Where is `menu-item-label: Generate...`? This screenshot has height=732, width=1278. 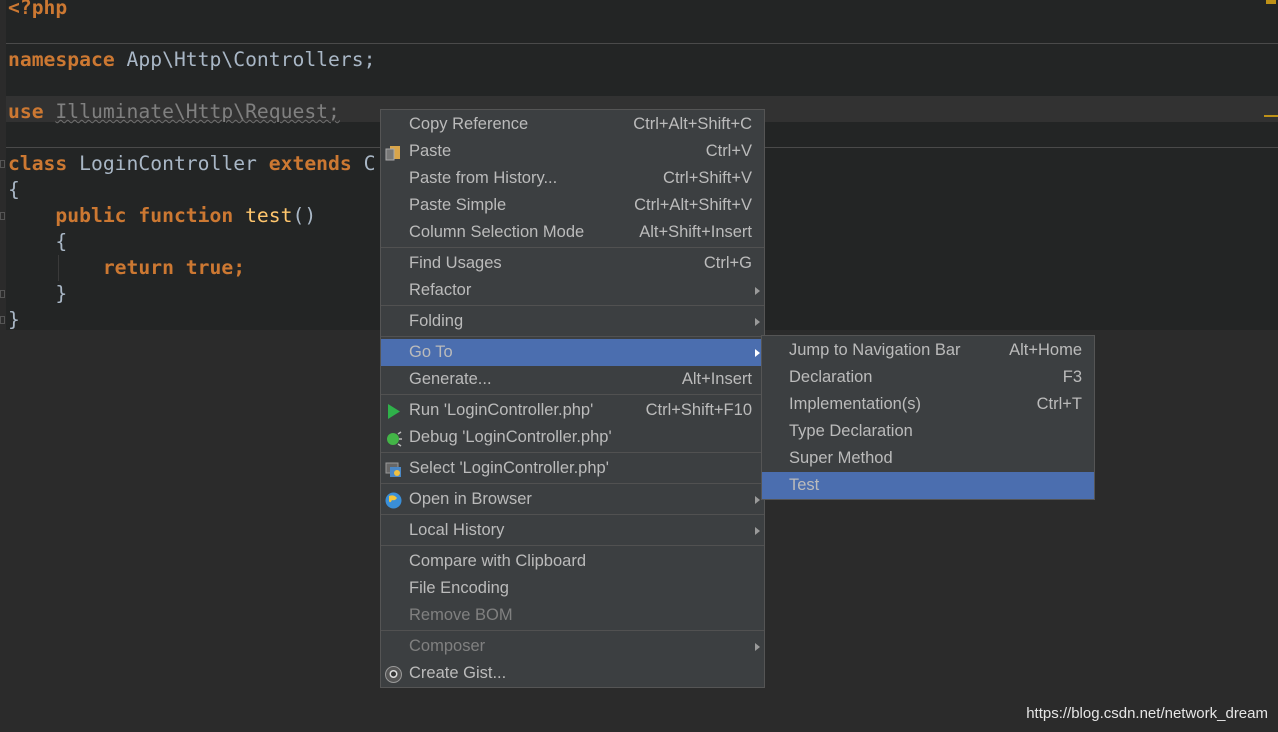
menu-item-label: Generate... is located at coordinates (450, 379).